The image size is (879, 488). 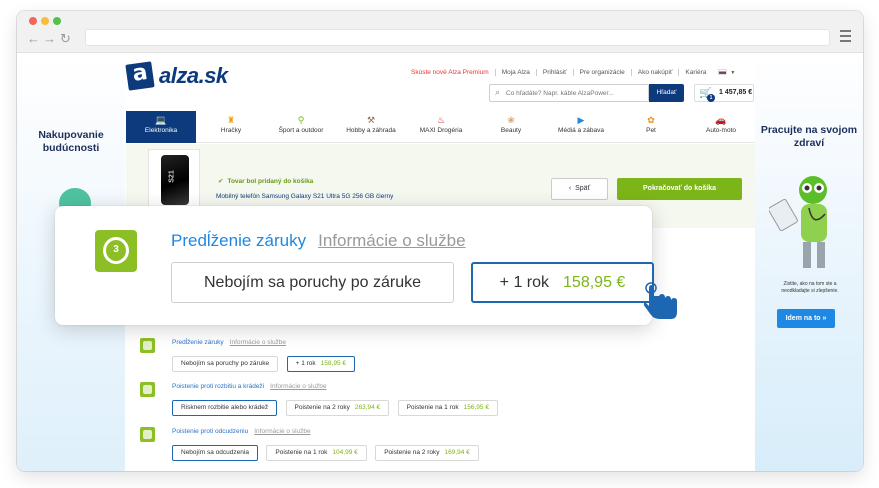 What do you see at coordinates (266, 181) in the screenshot?
I see `added-message: ✔ Tovar bol pridaný do košíka` at bounding box center [266, 181].